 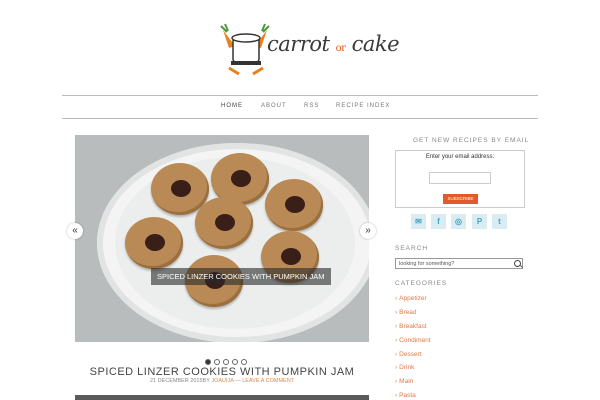 I want to click on subscribe-button: SUBSCRIBE, so click(x=460, y=199).